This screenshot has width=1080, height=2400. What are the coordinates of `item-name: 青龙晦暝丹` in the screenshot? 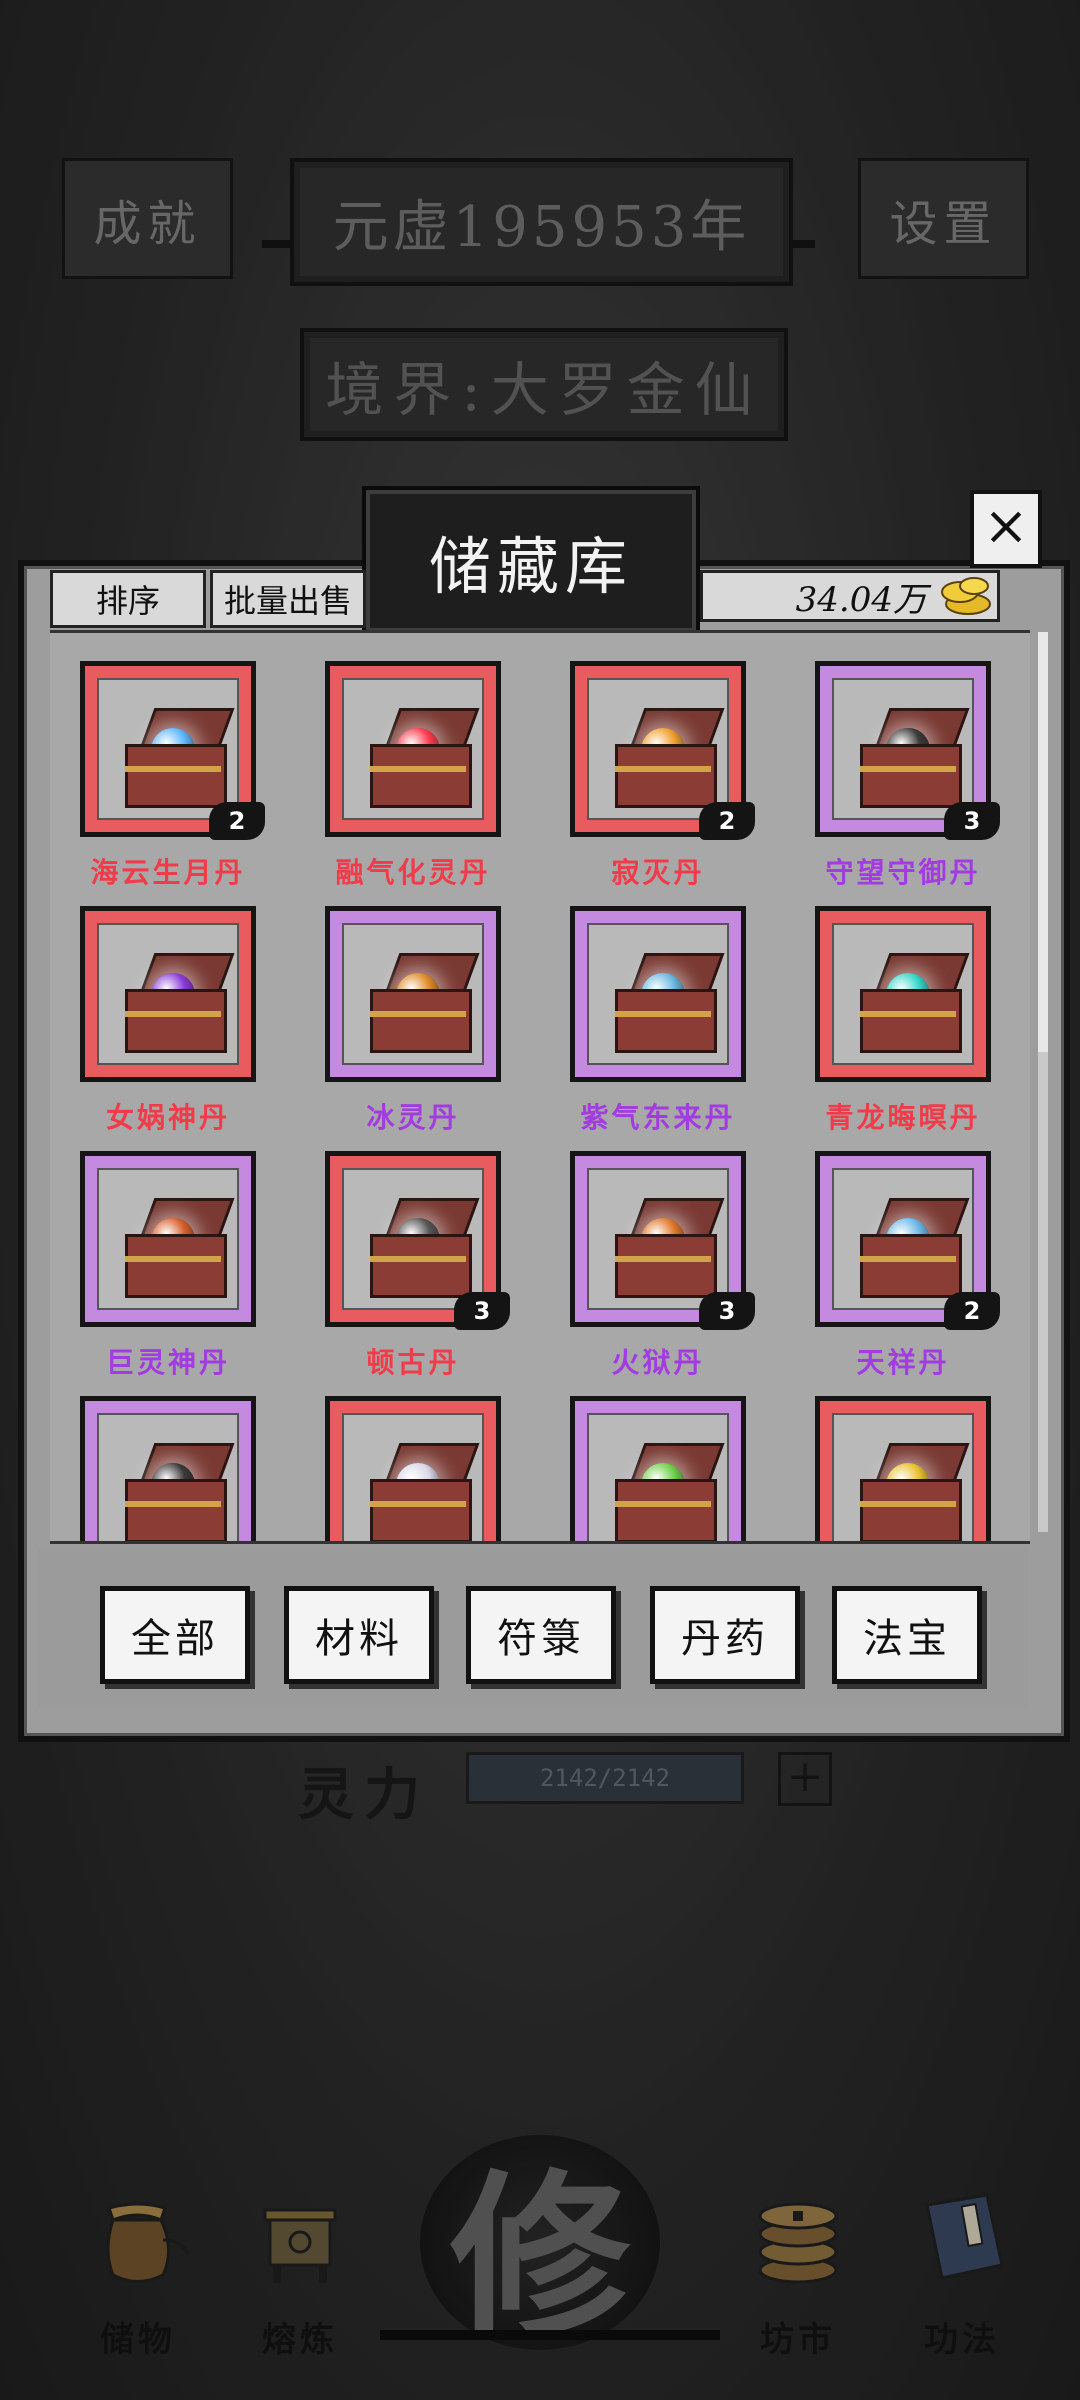 It's located at (903, 1117).